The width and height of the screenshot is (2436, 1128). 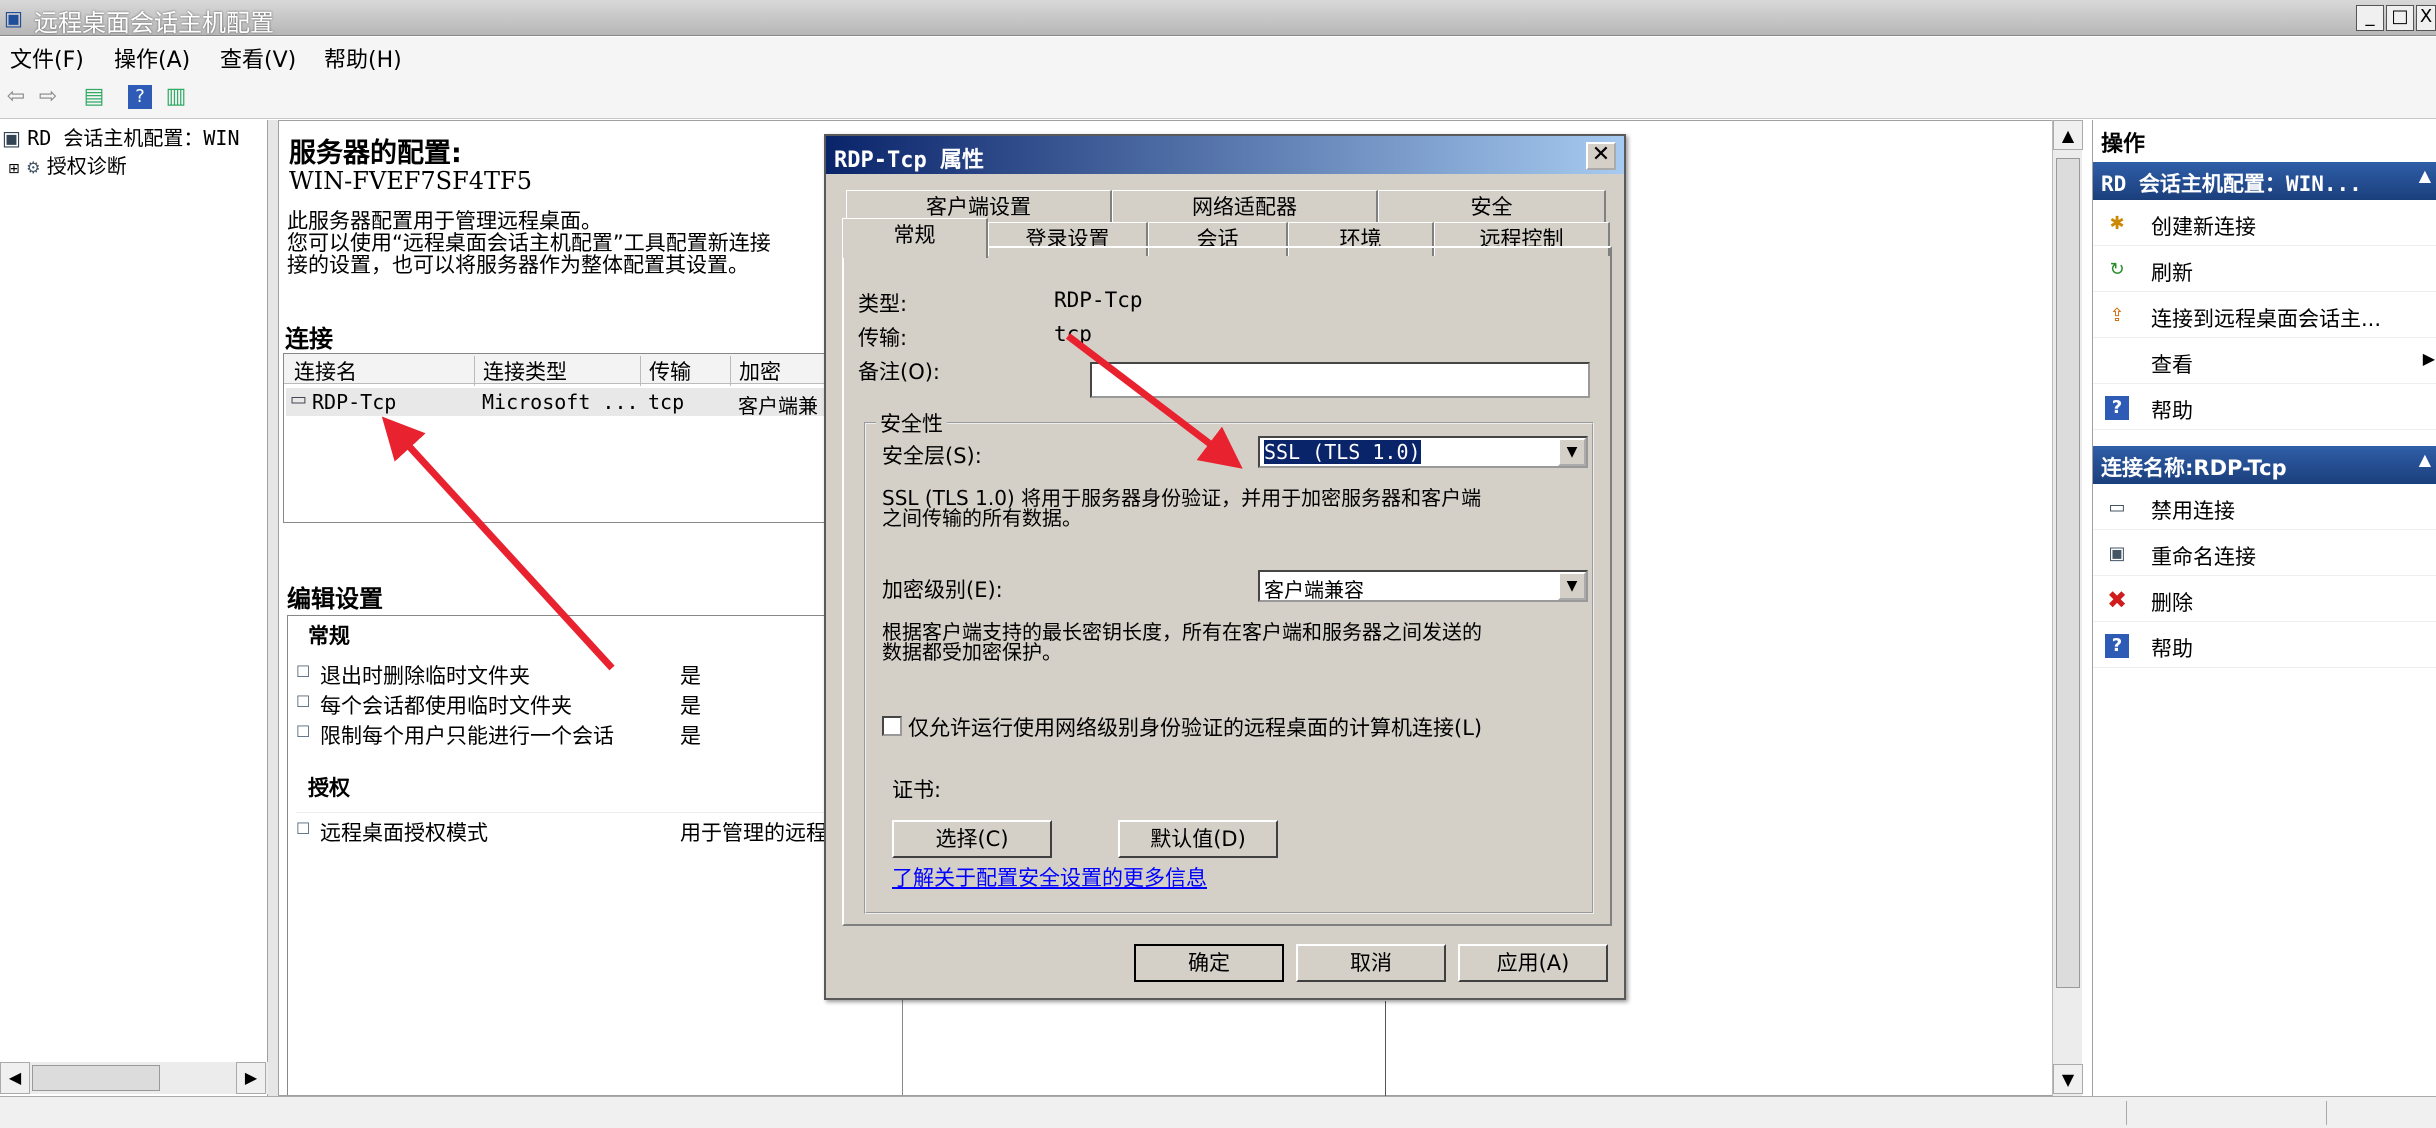 I want to click on close-button: X, so click(x=2426, y=18).